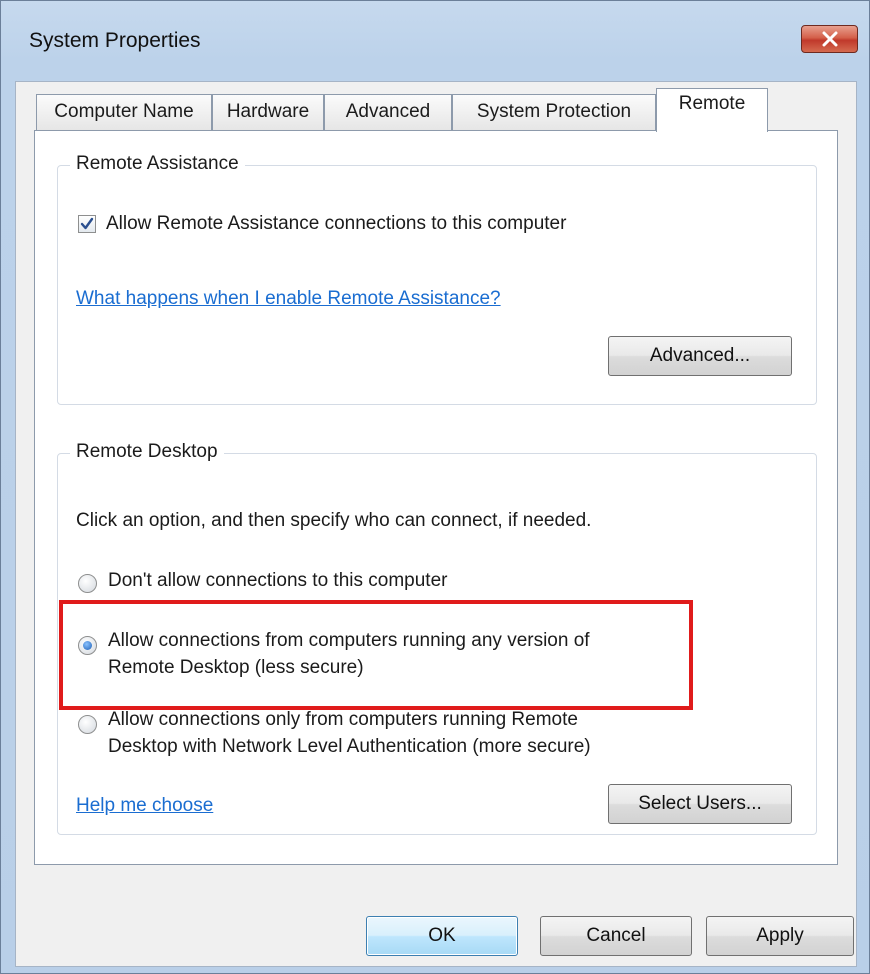 This screenshot has height=974, width=870. I want to click on tab-advanced: Advanced, so click(388, 112).